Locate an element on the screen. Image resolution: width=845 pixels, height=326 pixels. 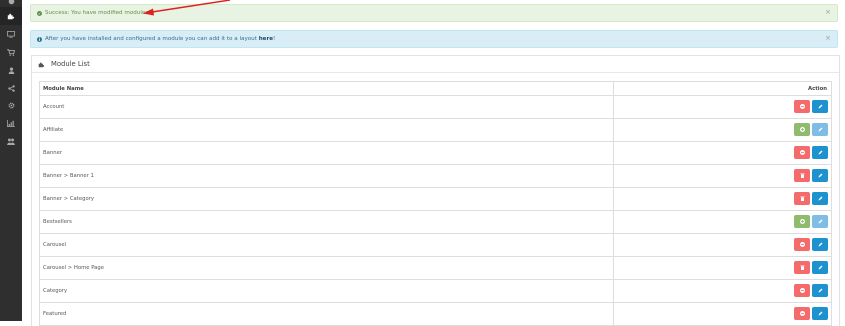
sidebar-item-sales is located at coordinates (11, 52).